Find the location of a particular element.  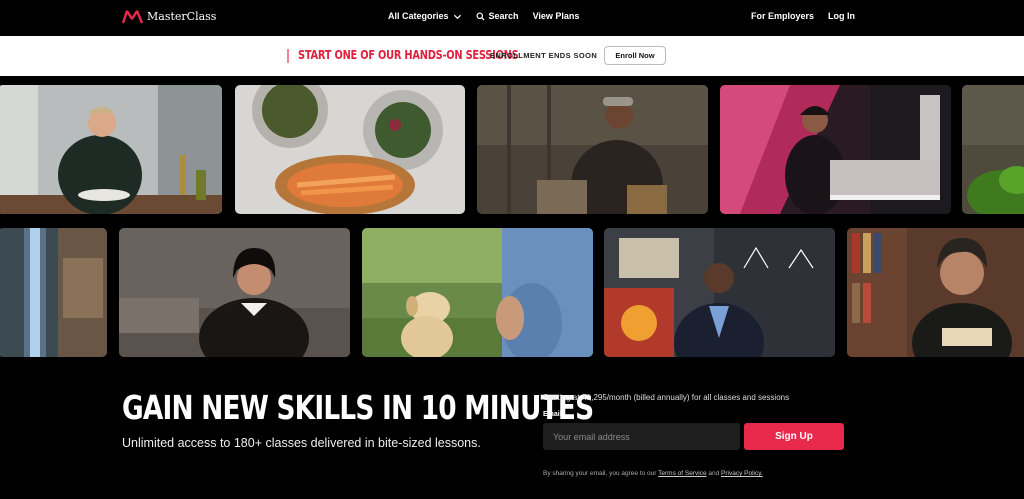

log-in-link: Log In is located at coordinates (841, 16).